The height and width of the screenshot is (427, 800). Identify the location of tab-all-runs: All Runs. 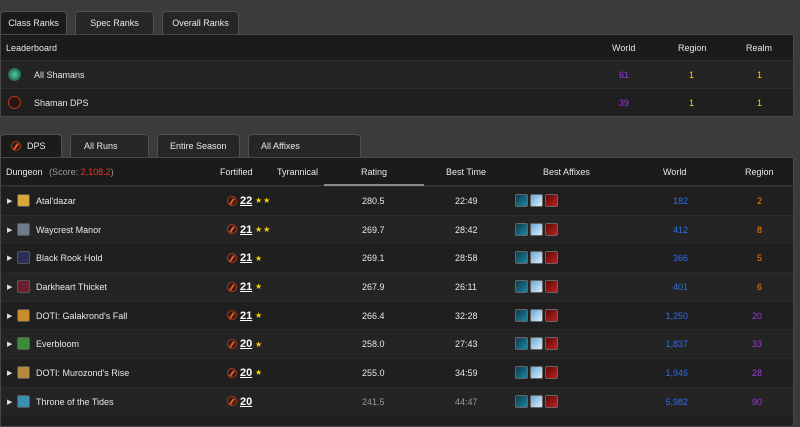
(109, 145).